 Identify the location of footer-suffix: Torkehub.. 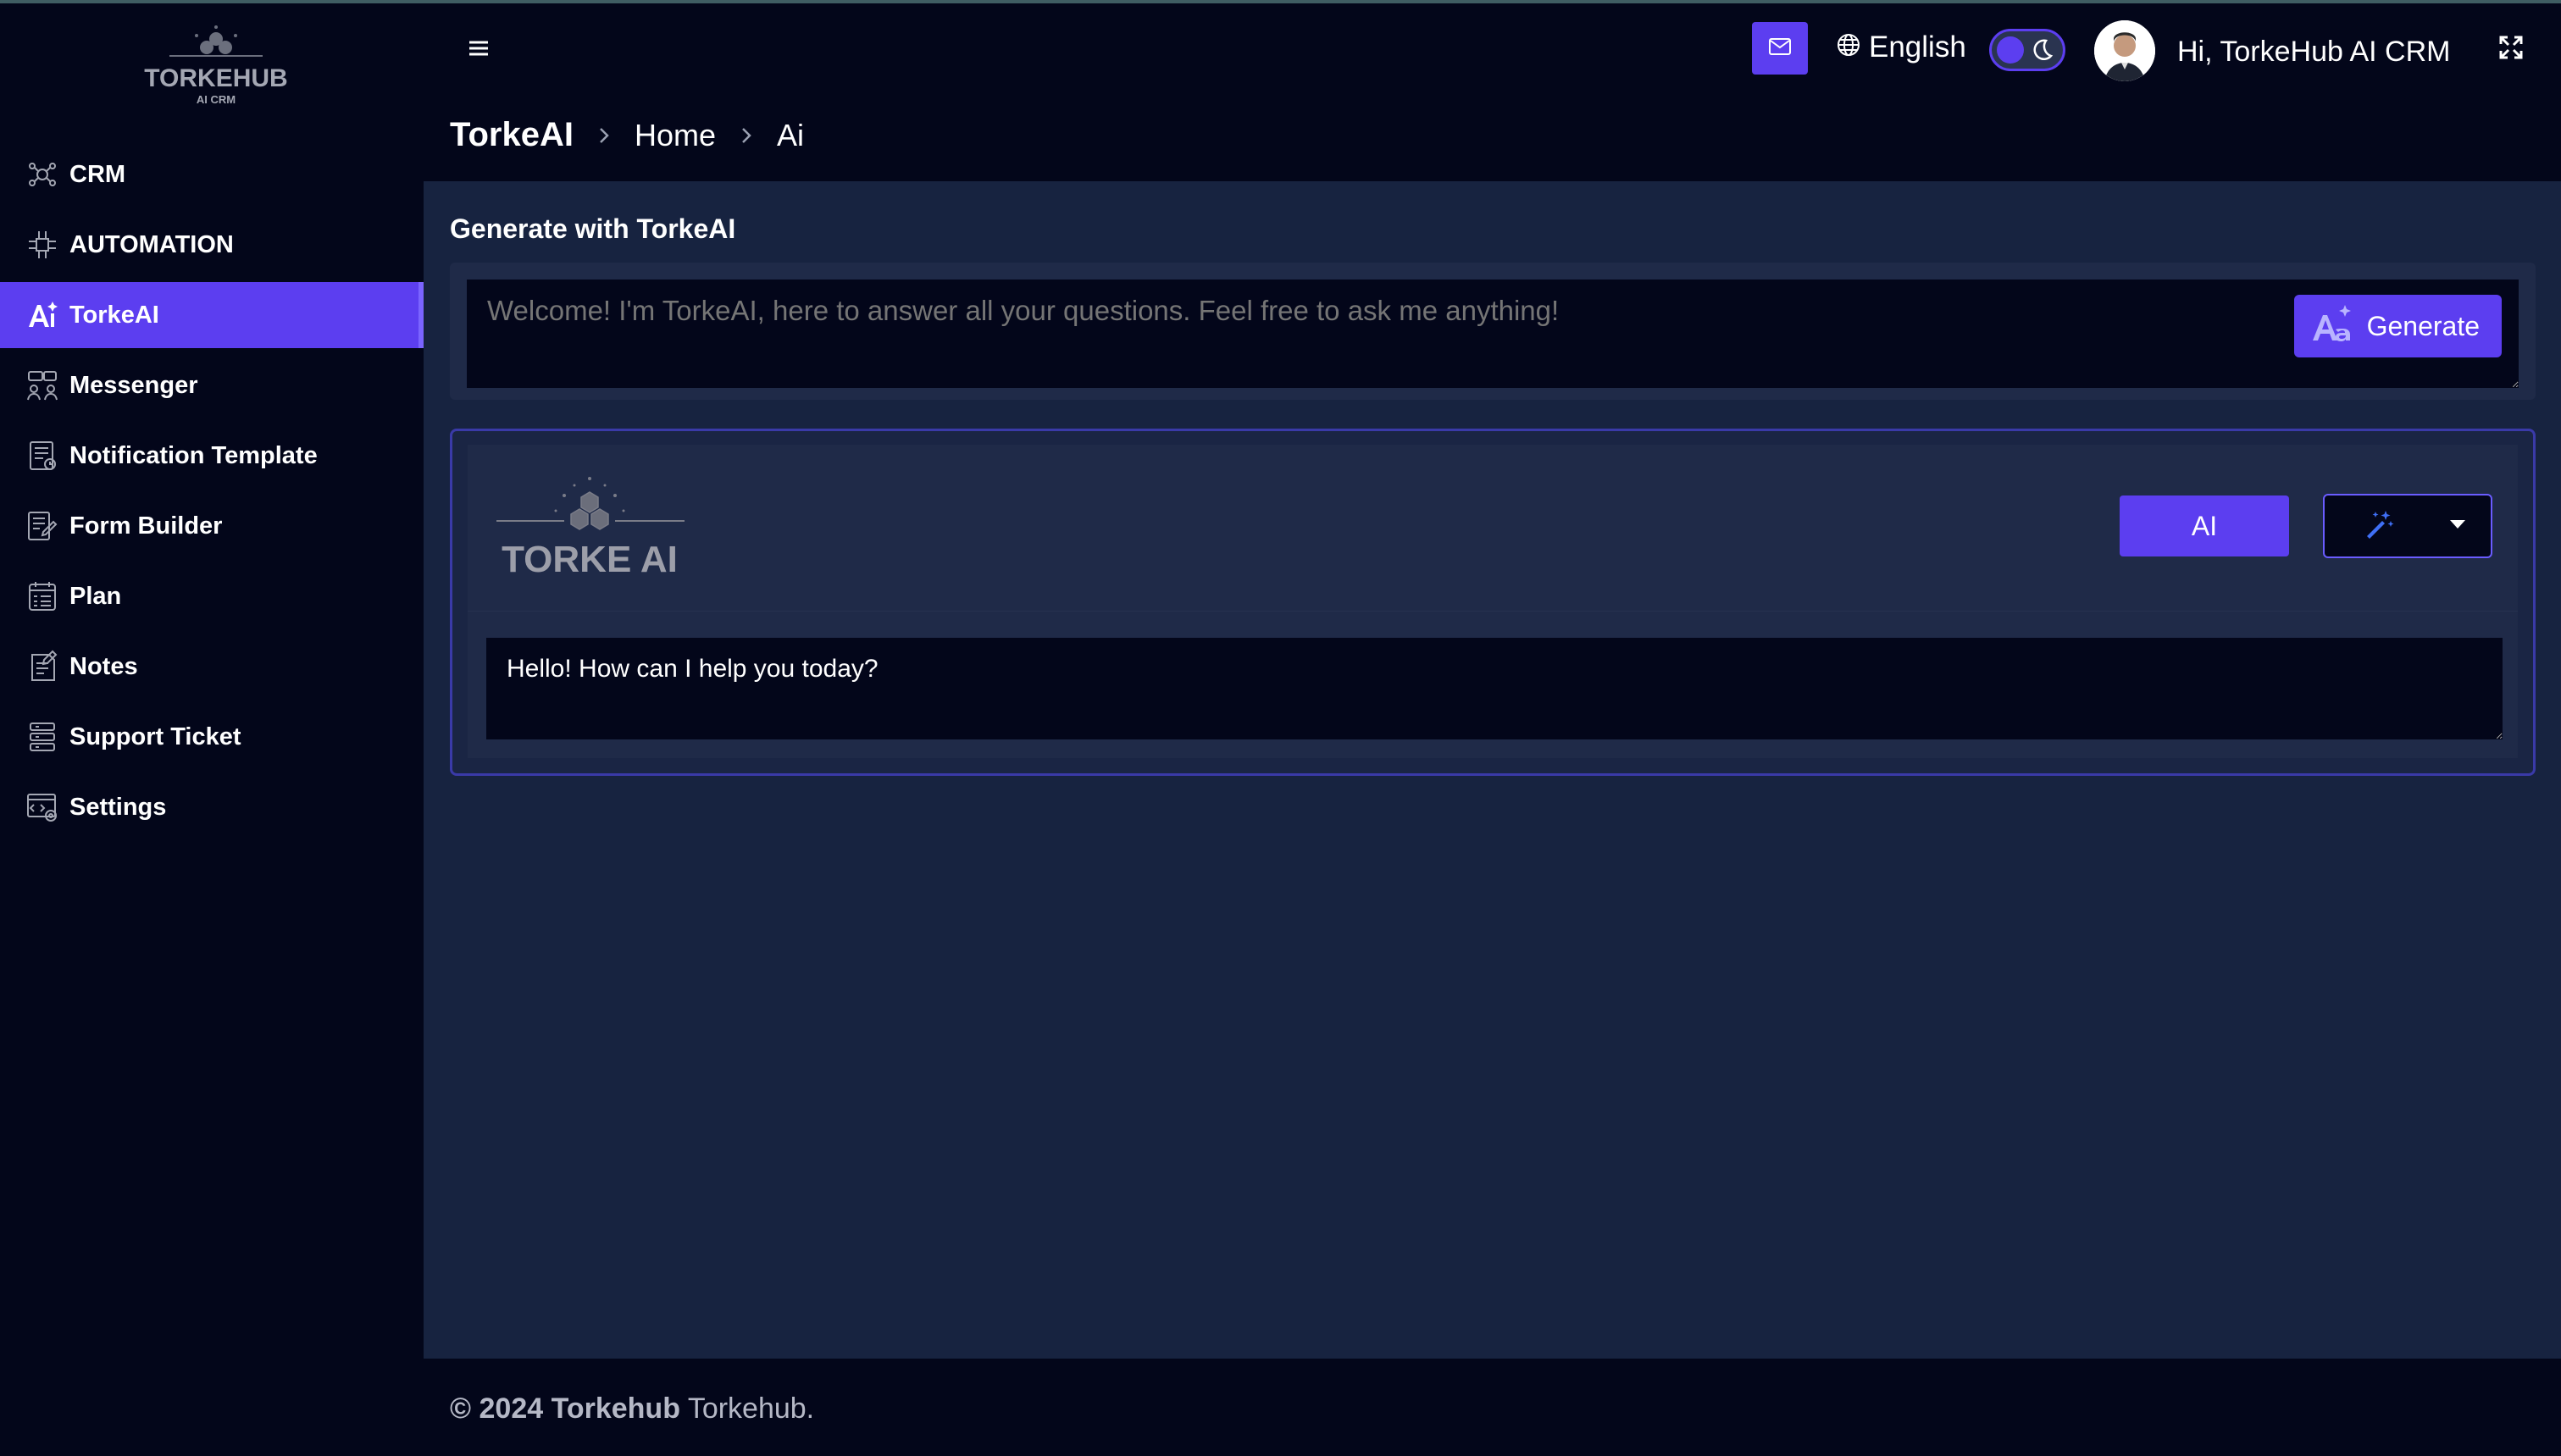
(751, 1408).